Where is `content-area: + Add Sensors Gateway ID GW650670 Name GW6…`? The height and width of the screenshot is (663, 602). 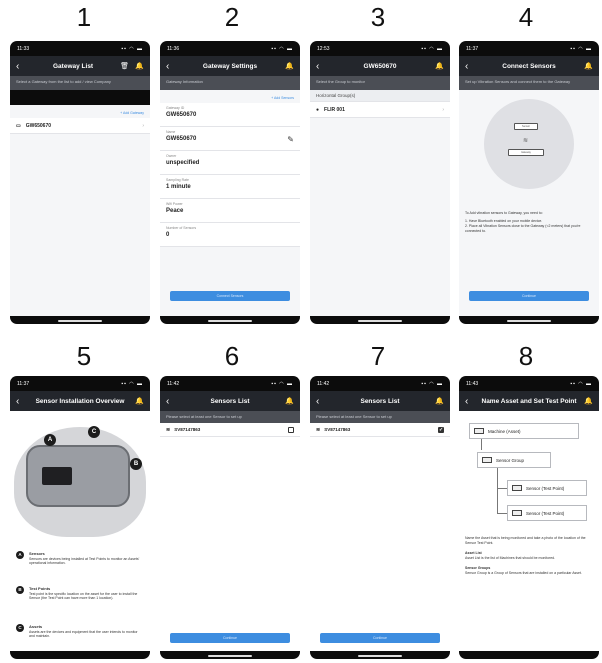 content-area: + Add Sensors Gateway ID GW650670 Name GW6… is located at coordinates (230, 203).